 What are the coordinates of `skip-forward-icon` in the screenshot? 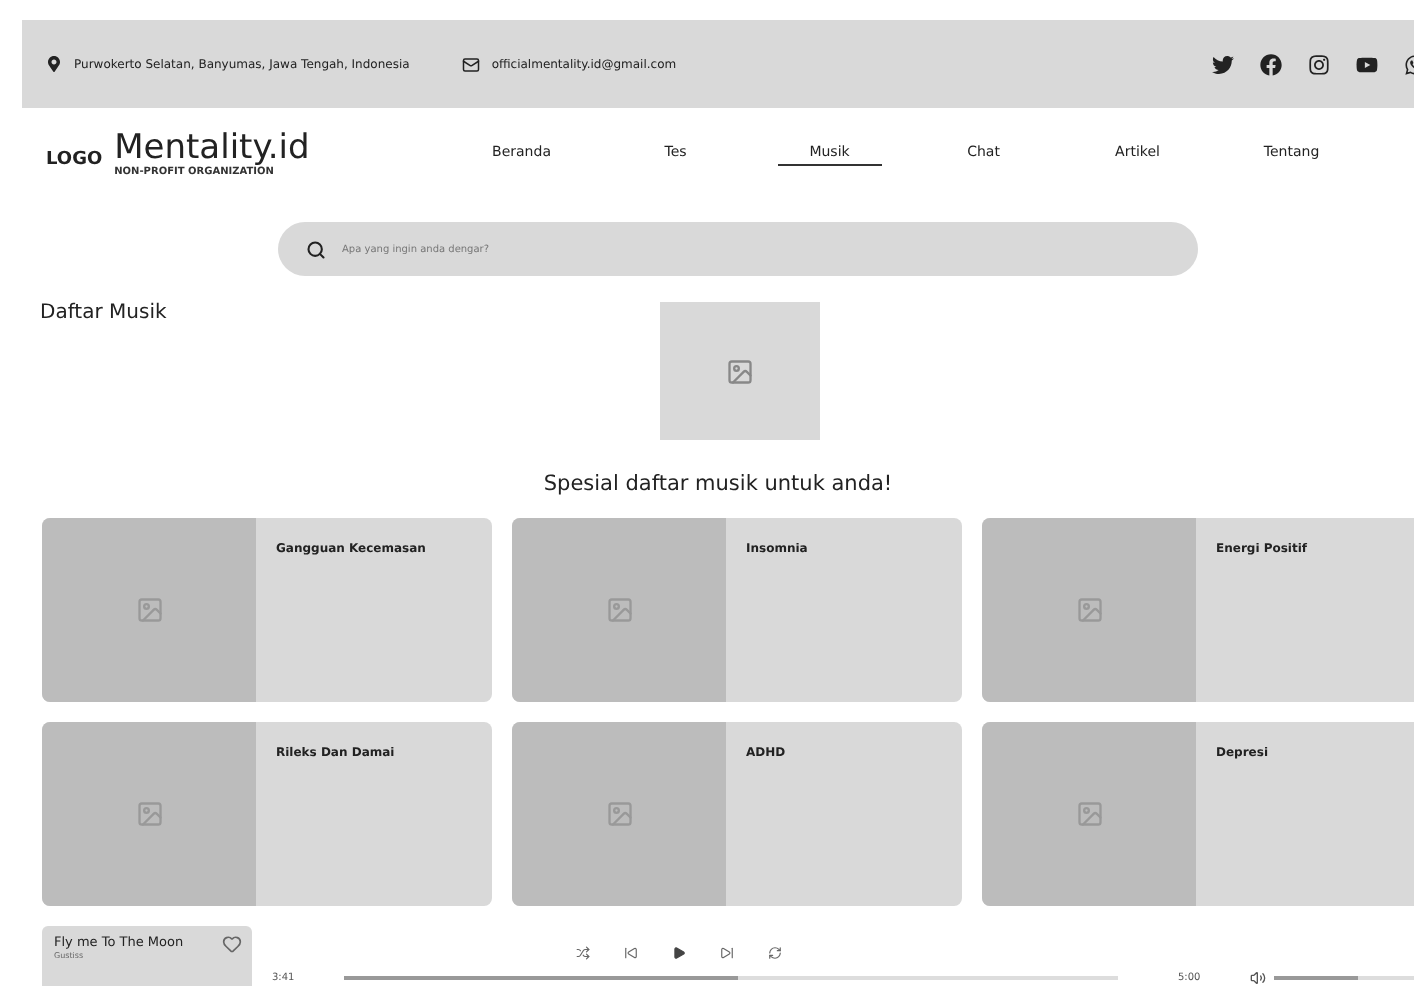 It's located at (727, 953).